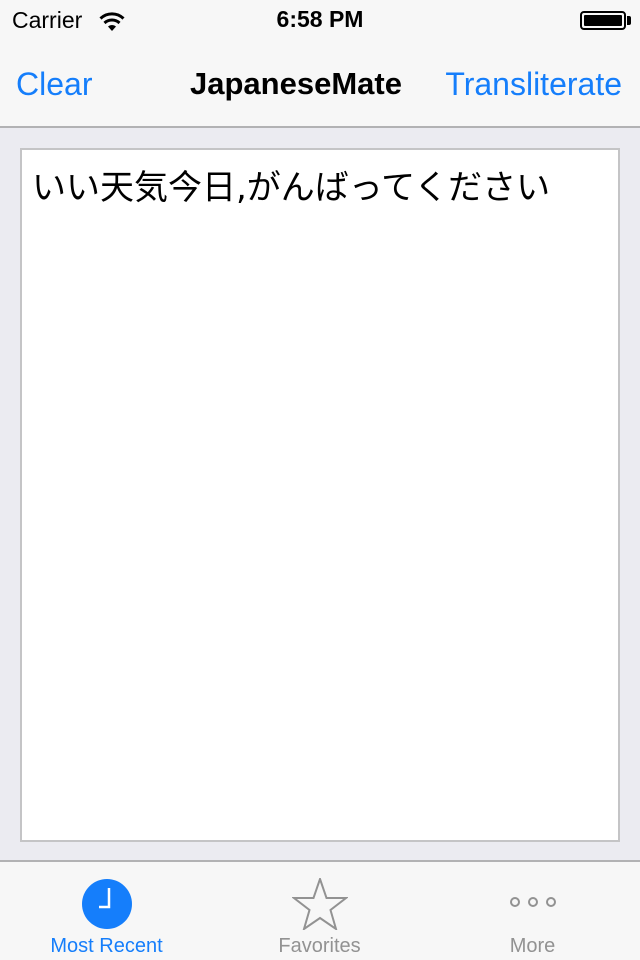  Describe the element at coordinates (532, 911) in the screenshot. I see `tab-more: More` at that location.